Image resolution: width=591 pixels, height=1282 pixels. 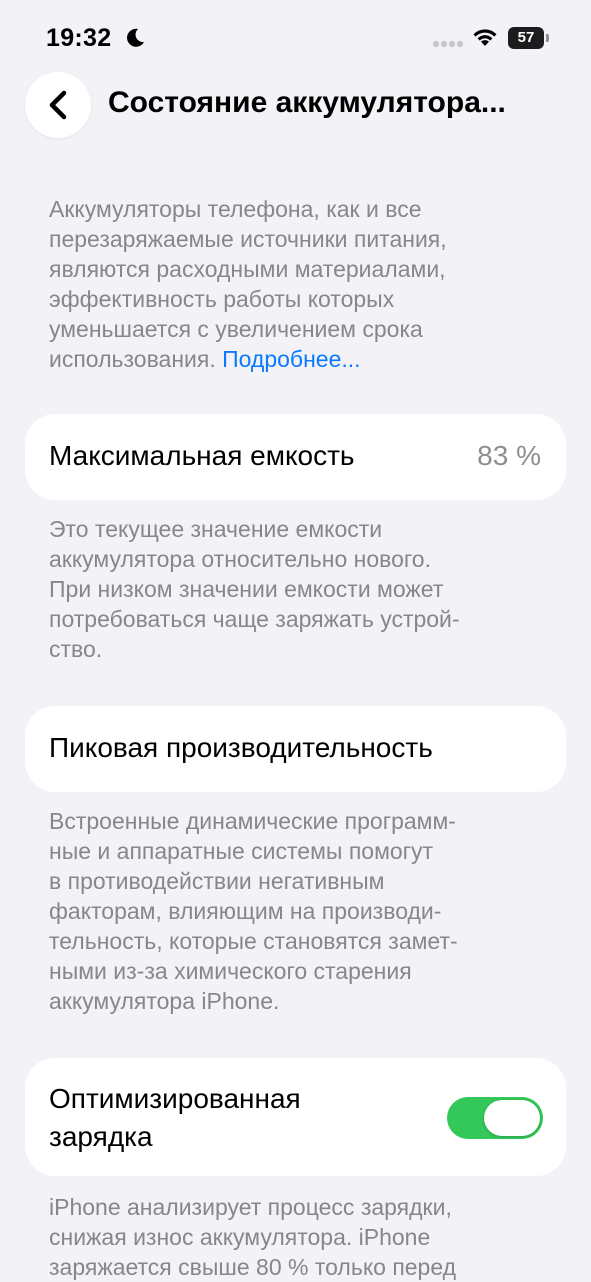 I want to click on intro-line: перезаряжаемые источники питания,, so click(x=248, y=239).